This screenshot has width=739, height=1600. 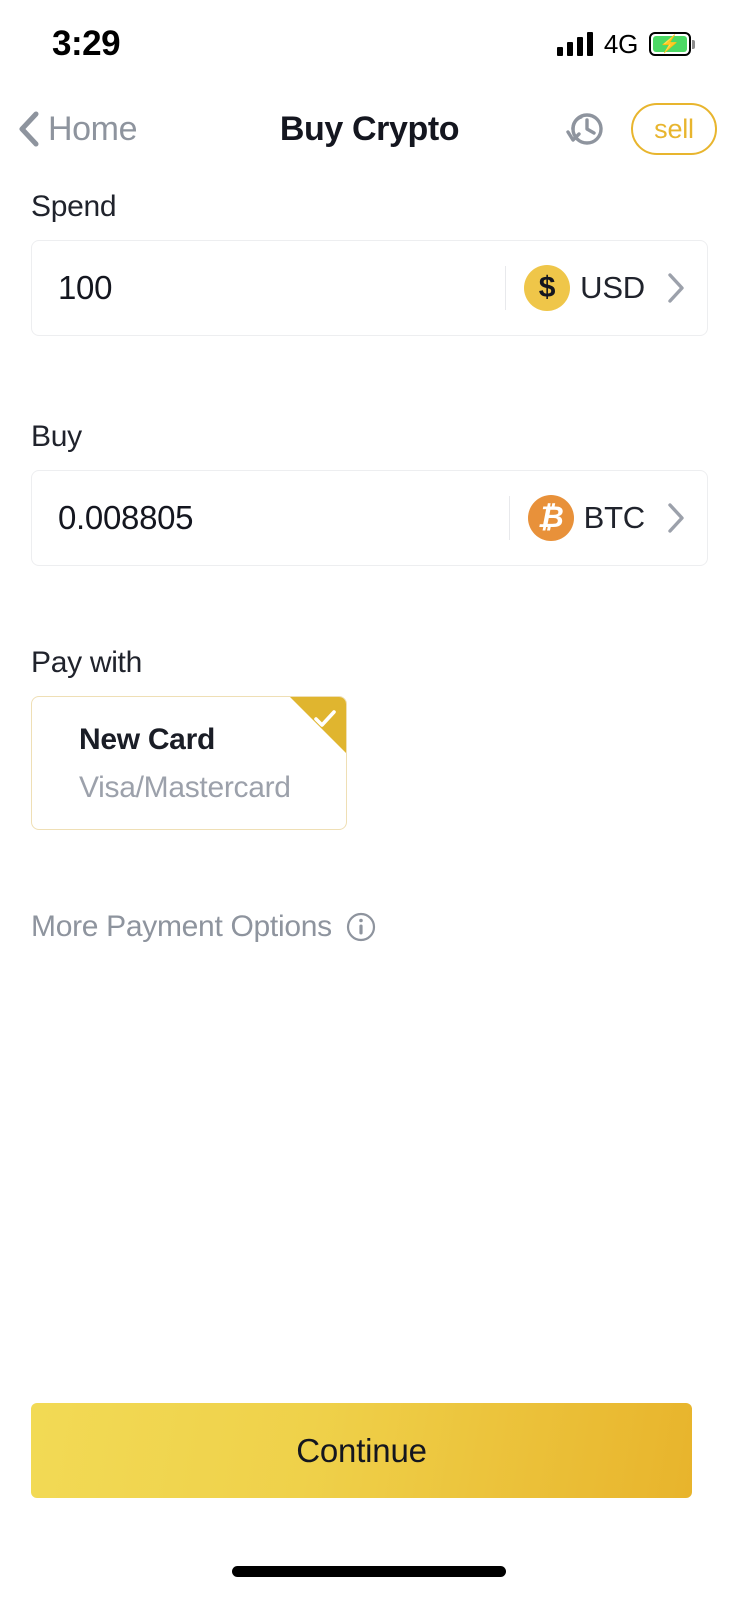 I want to click on history-clock-icon, so click(x=584, y=129).